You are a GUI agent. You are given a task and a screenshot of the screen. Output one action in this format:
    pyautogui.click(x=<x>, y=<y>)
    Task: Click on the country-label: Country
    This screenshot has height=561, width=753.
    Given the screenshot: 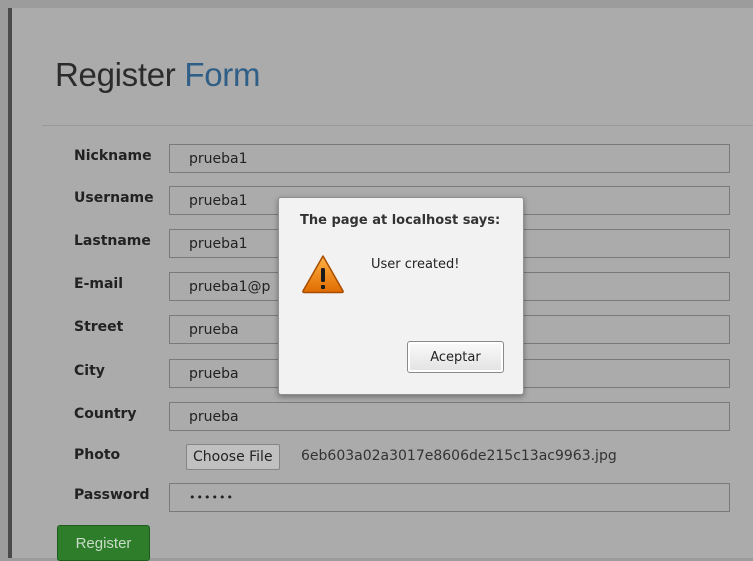 What is the action you would take?
    pyautogui.click(x=105, y=414)
    